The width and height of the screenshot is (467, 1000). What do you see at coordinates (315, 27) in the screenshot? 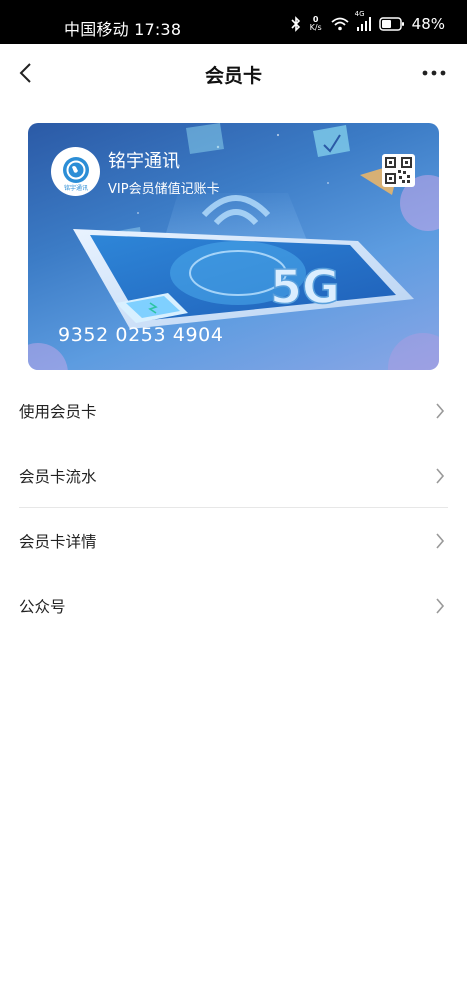
I see `net-speed-unit: K/s` at bounding box center [315, 27].